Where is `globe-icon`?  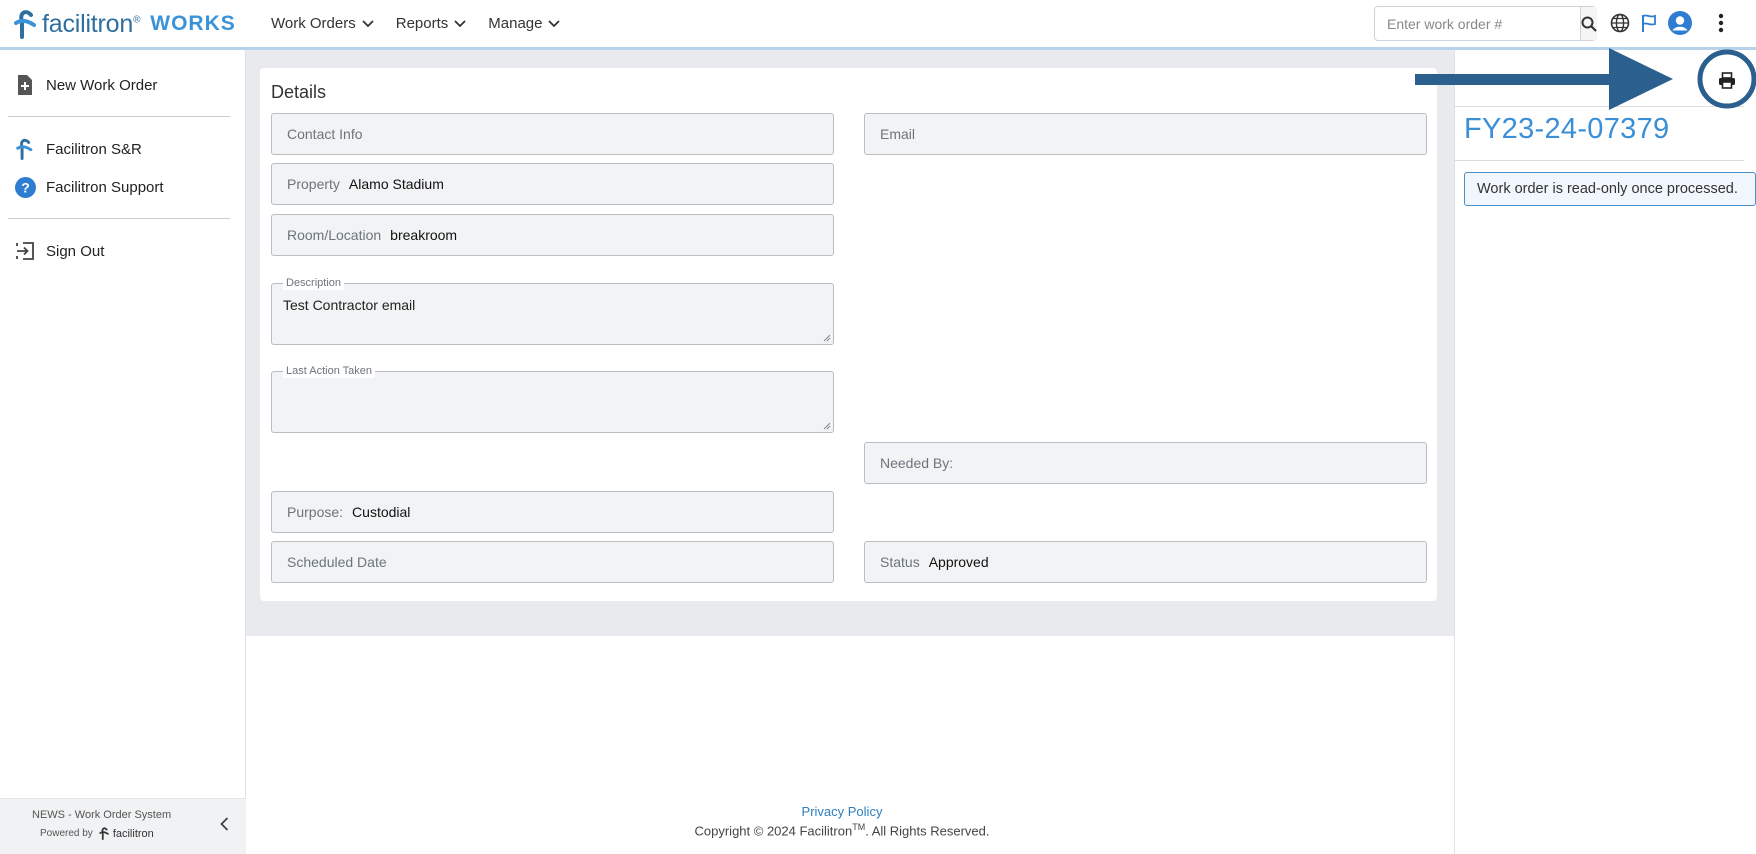 globe-icon is located at coordinates (1620, 23).